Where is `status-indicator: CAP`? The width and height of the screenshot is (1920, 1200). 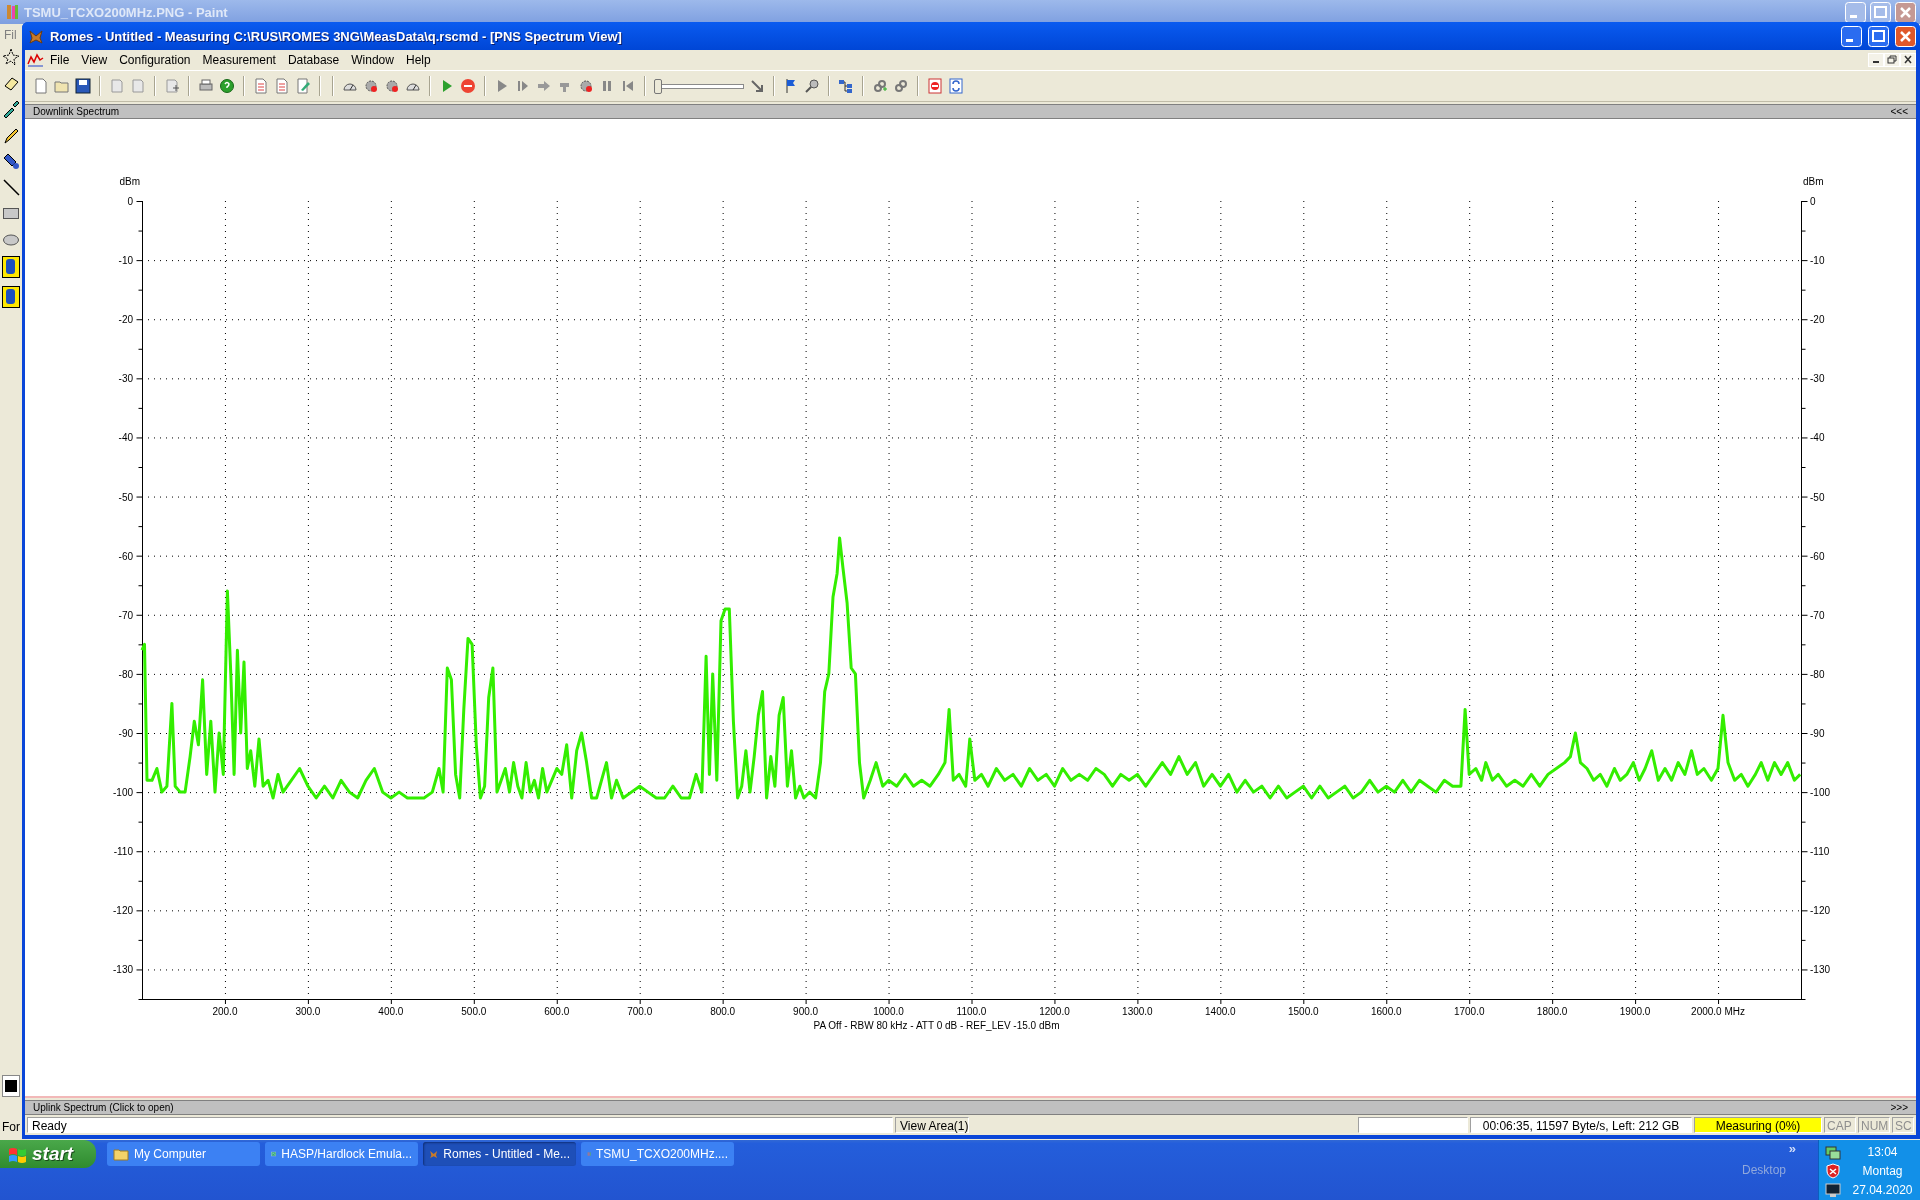 status-indicator: CAP is located at coordinates (1840, 1125).